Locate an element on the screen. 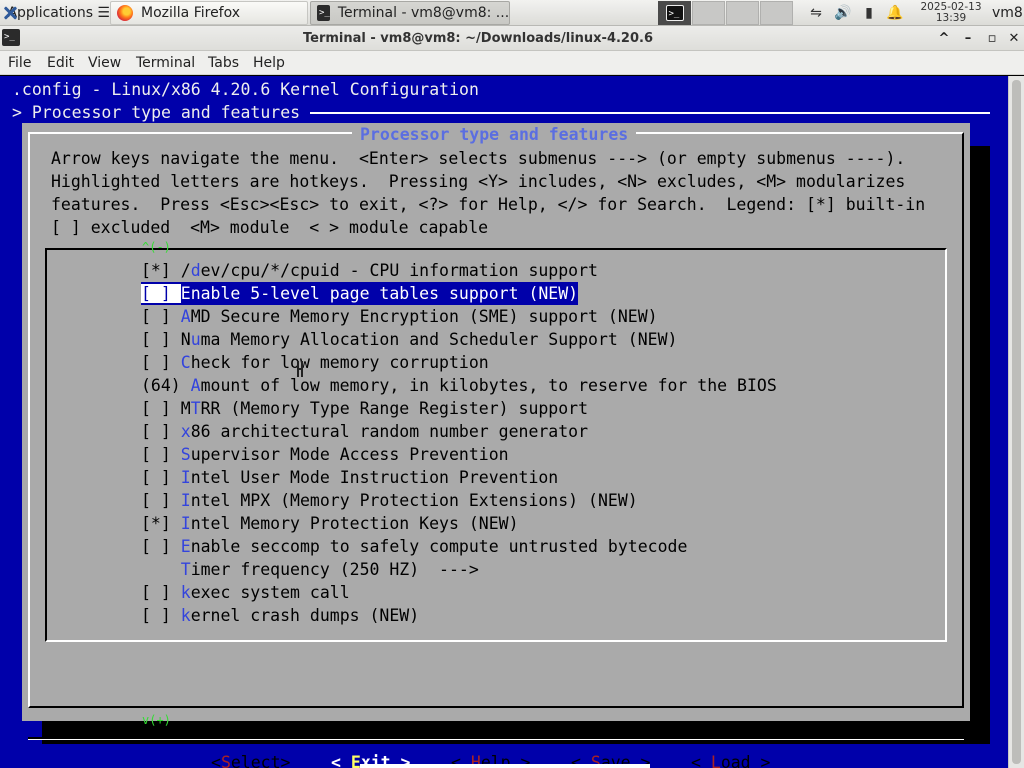 The width and height of the screenshot is (1024, 768). breadcrumb-rule is located at coordinates (650, 113).